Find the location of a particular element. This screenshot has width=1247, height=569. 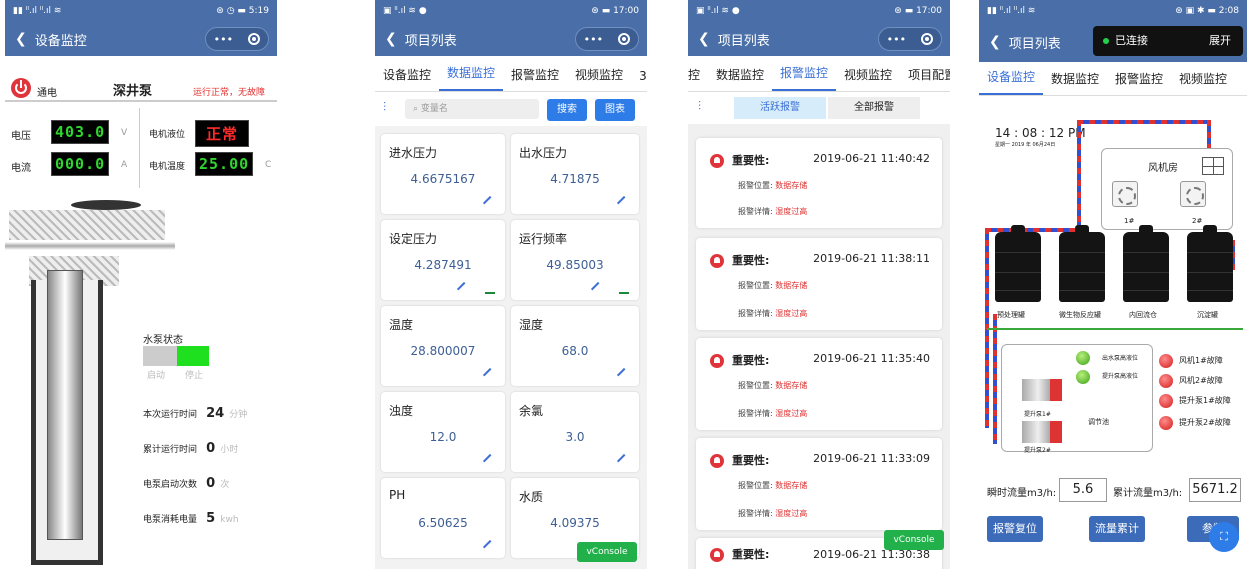

divider is located at coordinates (141, 101).